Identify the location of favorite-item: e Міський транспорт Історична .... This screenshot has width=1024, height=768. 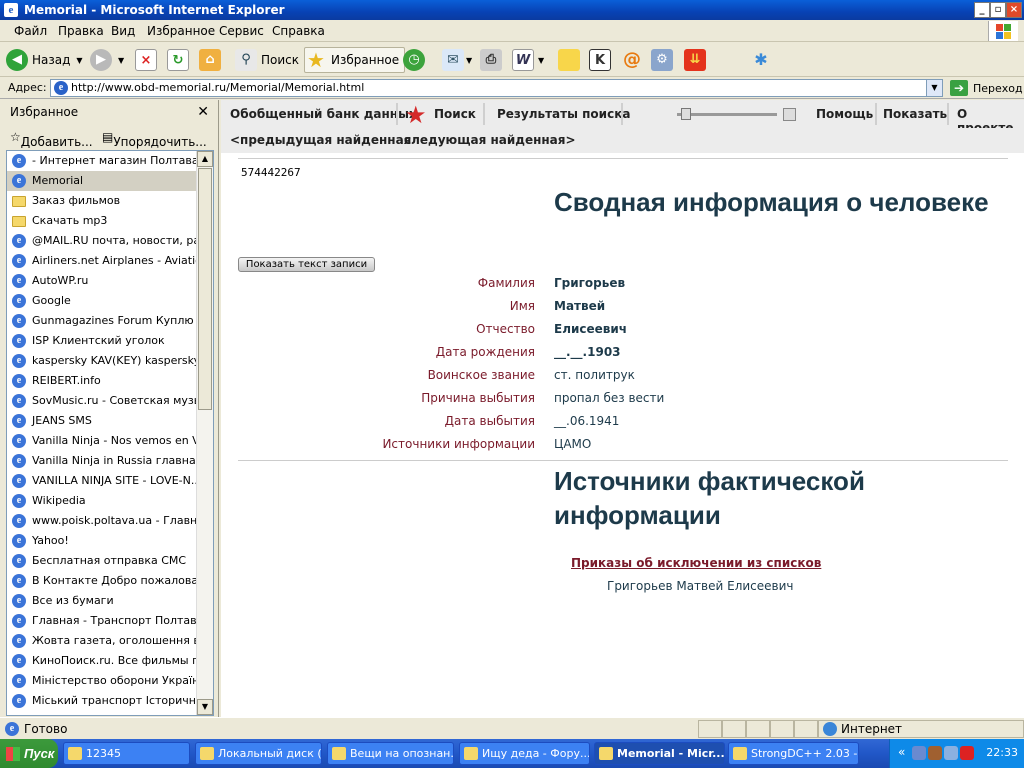
(101, 701).